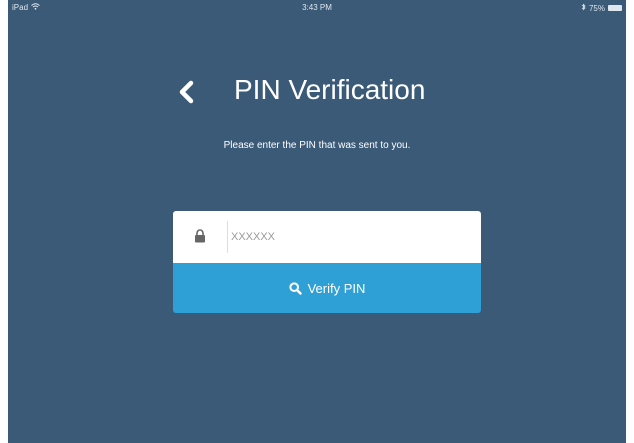 Image resolution: width=634 pixels, height=443 pixels. I want to click on back-button, so click(186, 92).